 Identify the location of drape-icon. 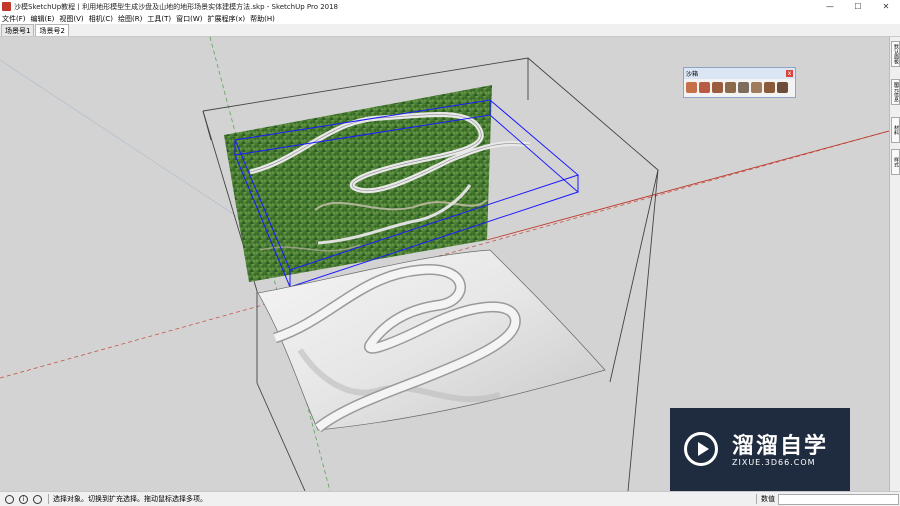
(743, 87).